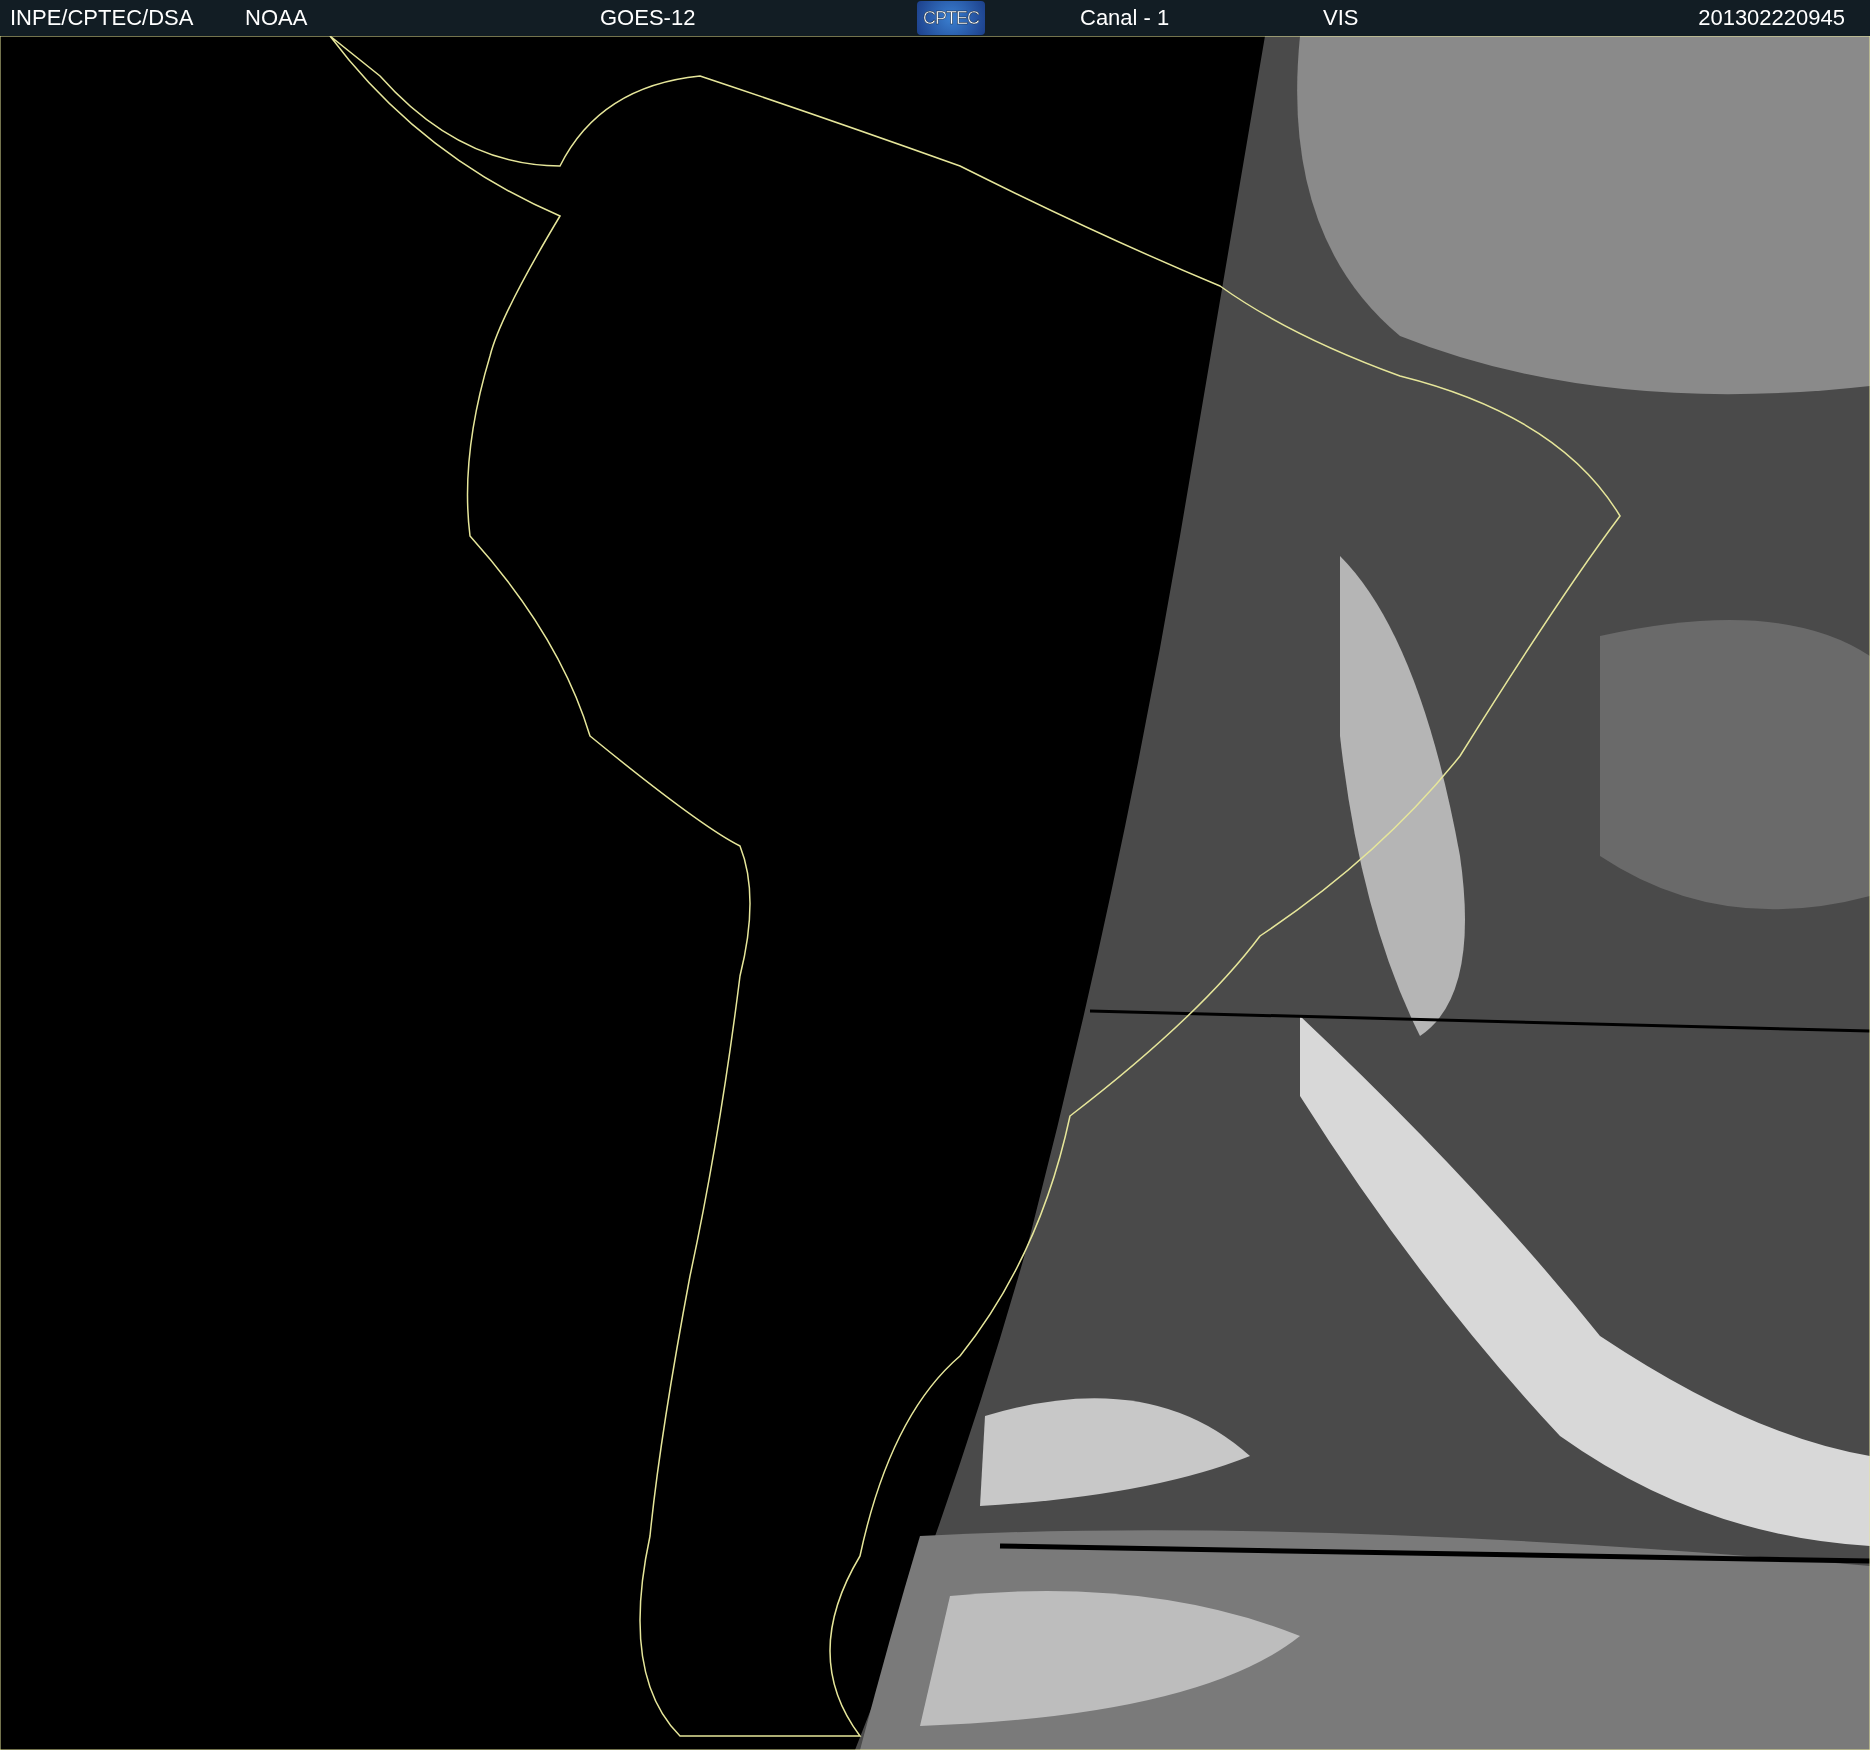 The image size is (1870, 1750). Describe the element at coordinates (951, 18) in the screenshot. I see `logo-badge: CPTEC` at that location.